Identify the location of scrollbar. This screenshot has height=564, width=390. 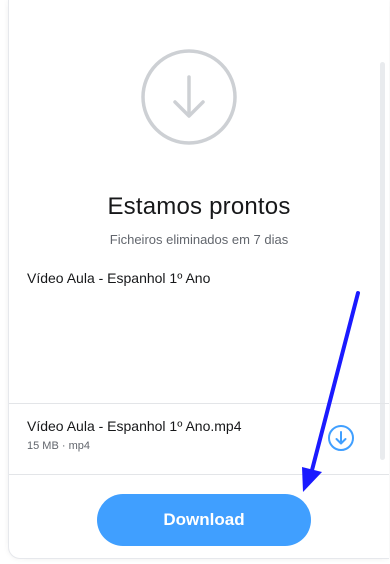
(382, 261).